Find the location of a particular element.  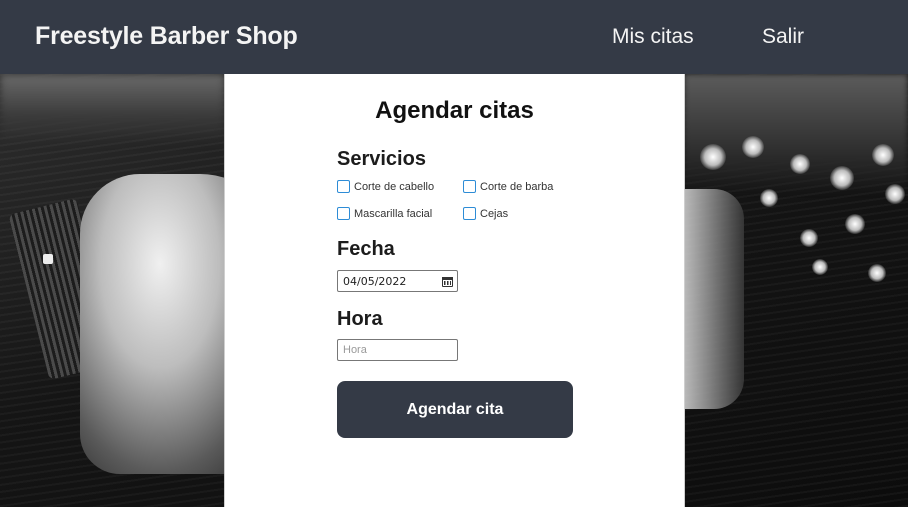

fecha-value: 04/05/2022 is located at coordinates (375, 281).